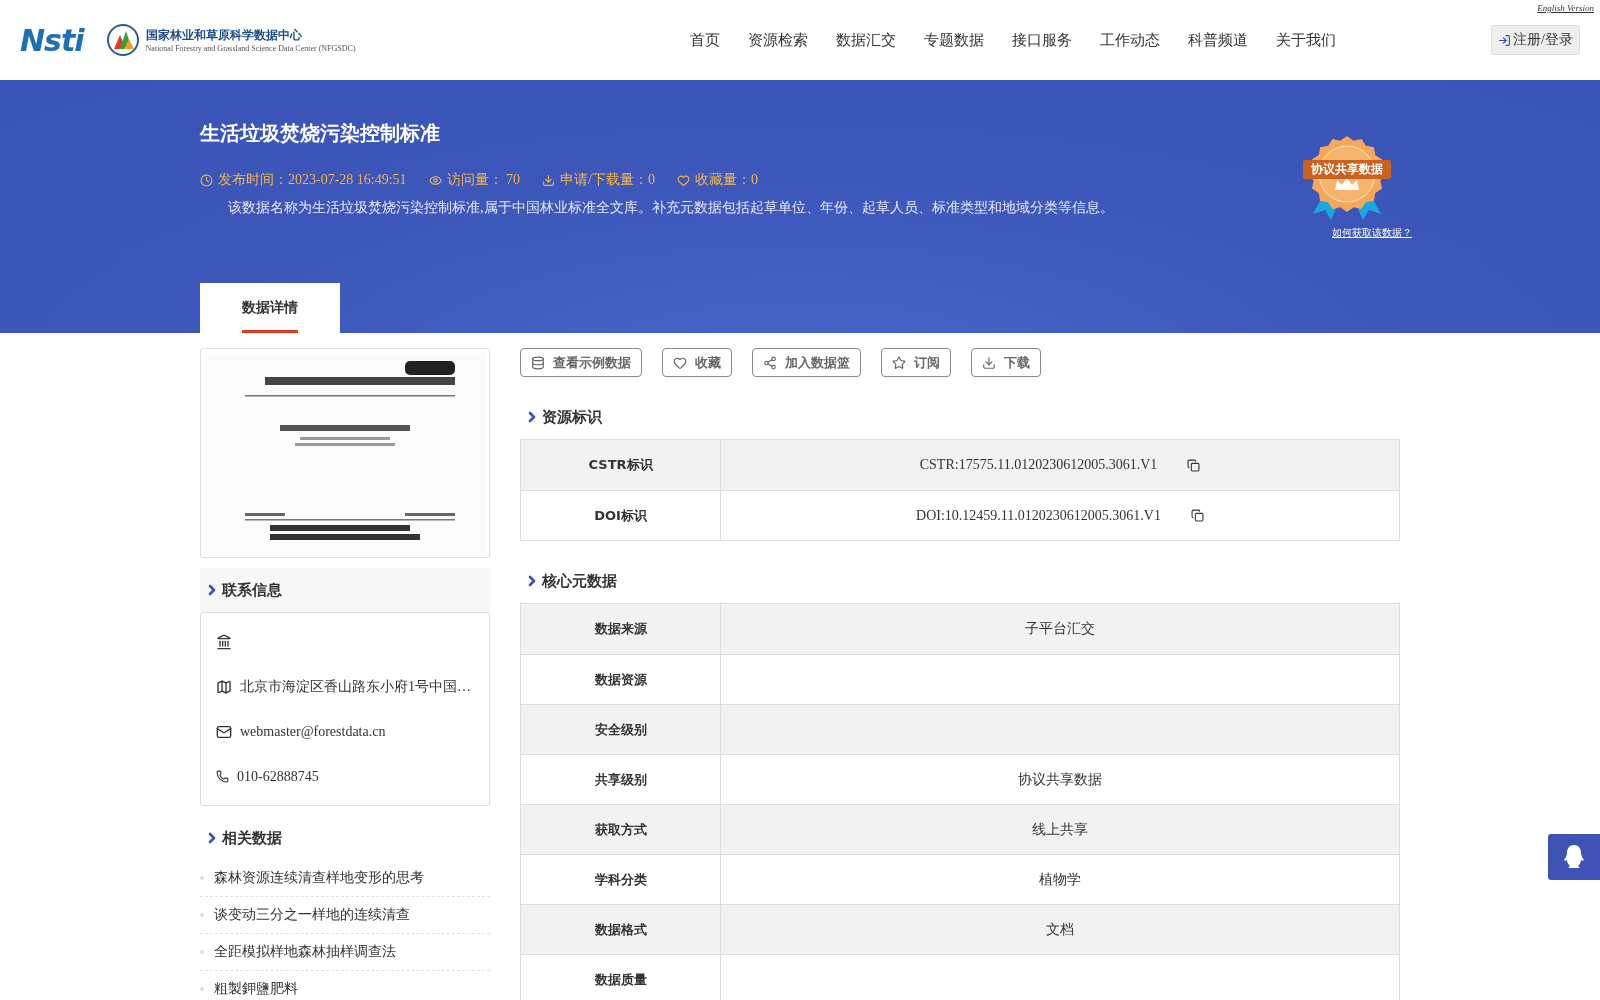  Describe the element at coordinates (954, 40) in the screenshot. I see `nav-link: 专题数据` at that location.